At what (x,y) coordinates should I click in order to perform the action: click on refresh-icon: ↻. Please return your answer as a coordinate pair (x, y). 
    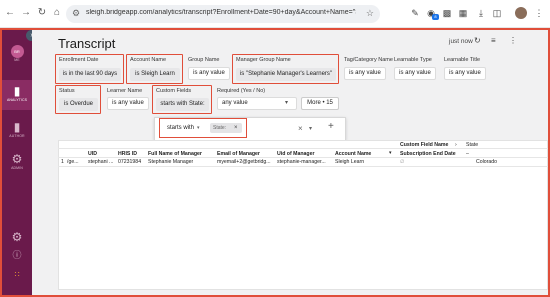
    Looking at the image, I should click on (477, 40).